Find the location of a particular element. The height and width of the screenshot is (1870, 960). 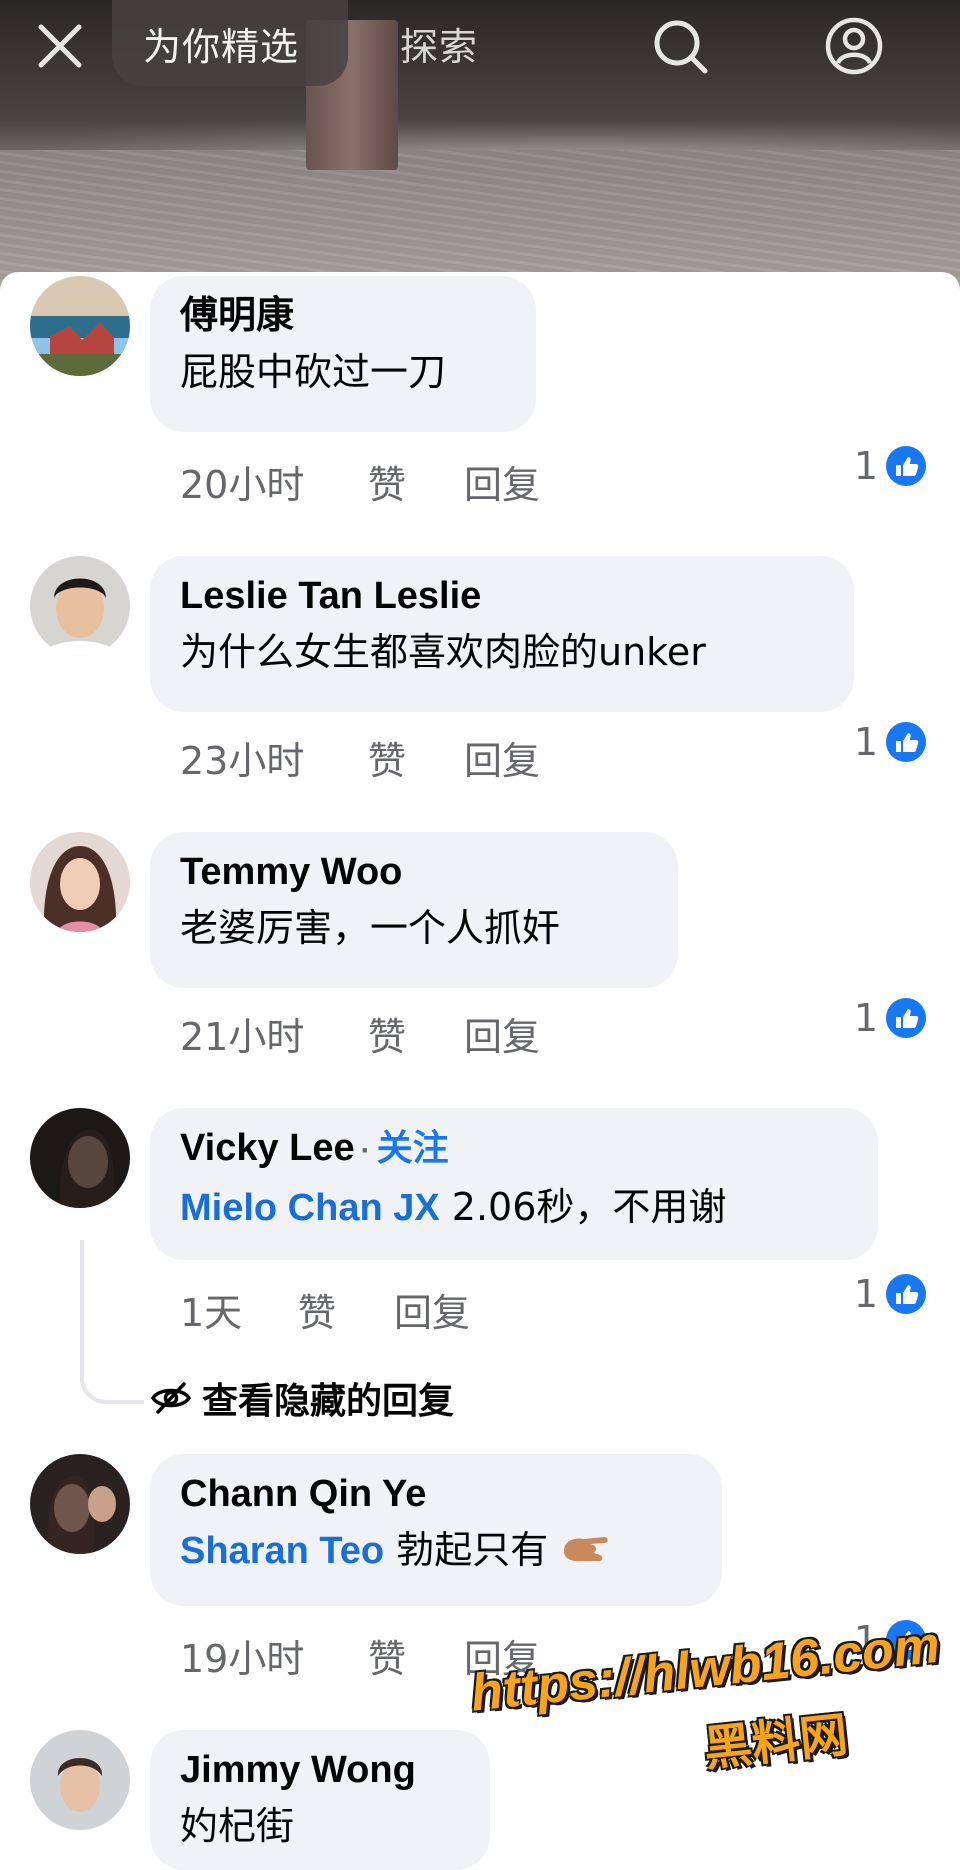

comment-time: 20小时 is located at coordinates (242, 485).